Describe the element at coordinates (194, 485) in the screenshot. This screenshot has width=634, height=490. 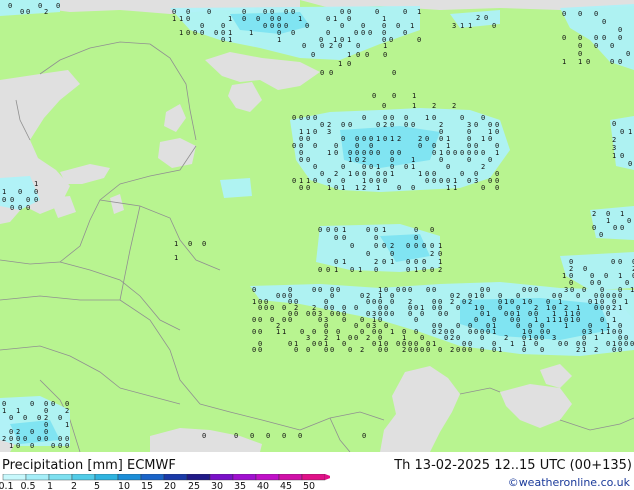
I see `scale-label: 25` at that location.